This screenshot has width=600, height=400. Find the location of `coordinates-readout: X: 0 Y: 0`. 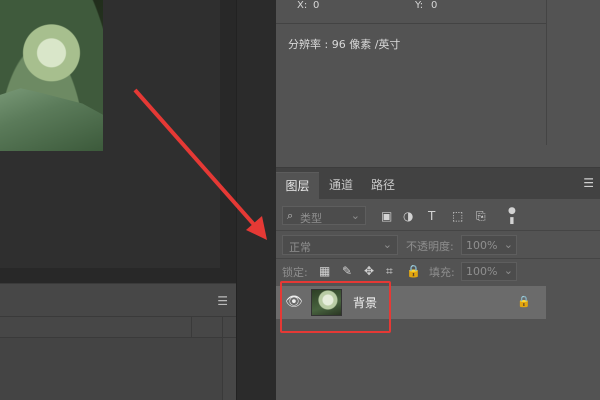

coordinates-readout: X: 0 Y: 0 is located at coordinates (411, 12).